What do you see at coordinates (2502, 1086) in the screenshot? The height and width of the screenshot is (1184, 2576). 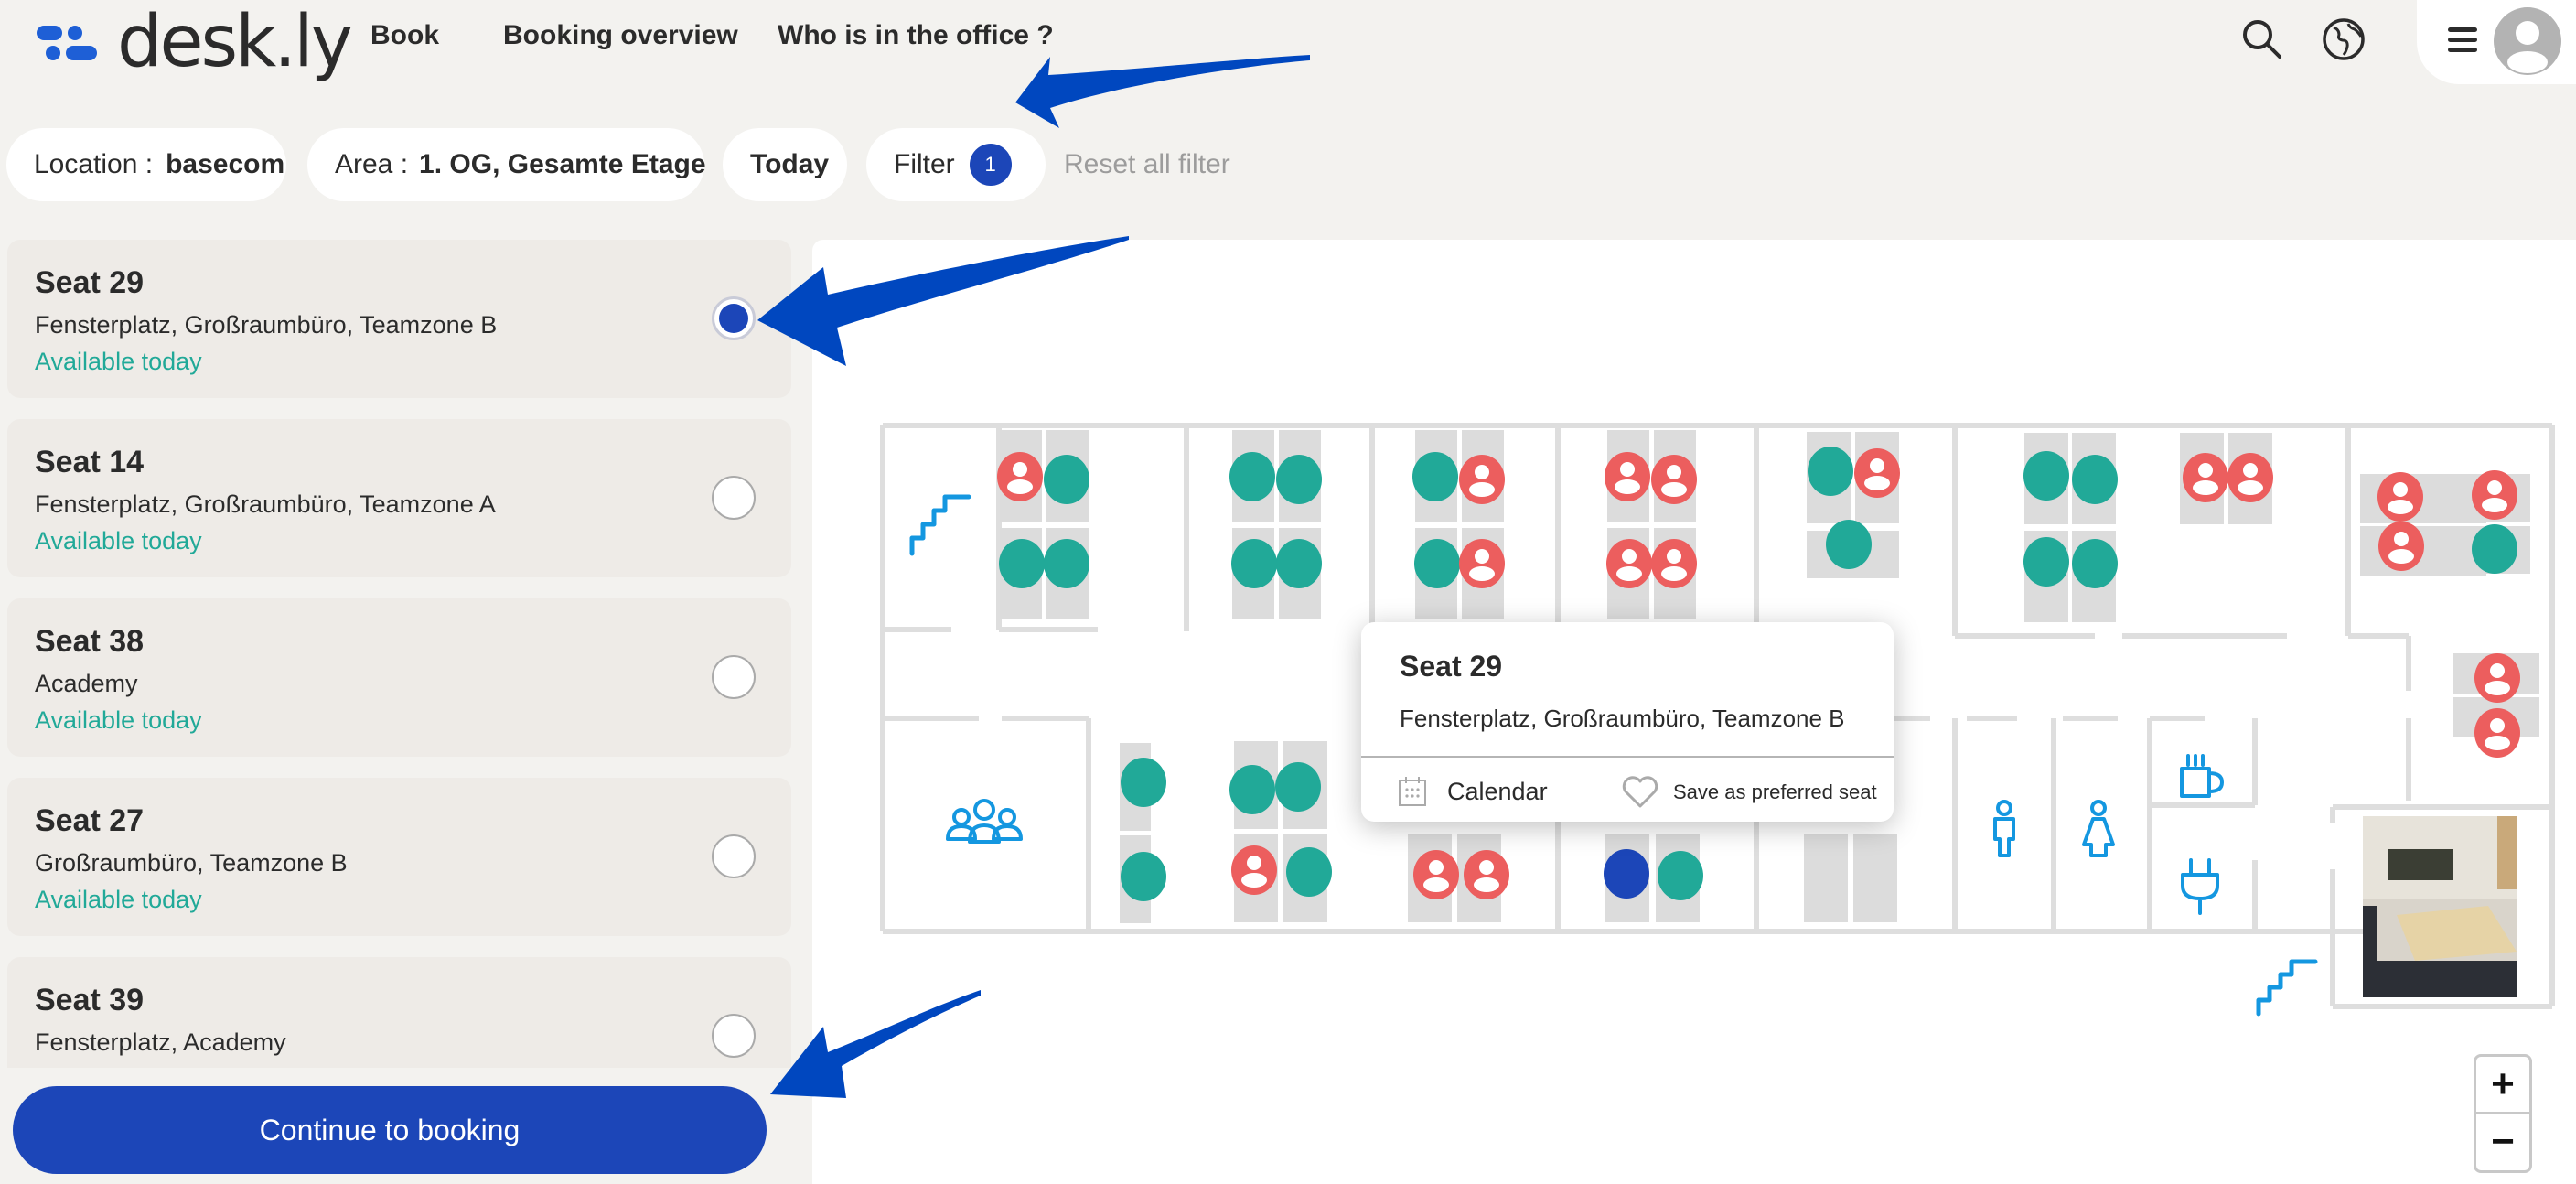 I see `zoom-in-button: +` at bounding box center [2502, 1086].